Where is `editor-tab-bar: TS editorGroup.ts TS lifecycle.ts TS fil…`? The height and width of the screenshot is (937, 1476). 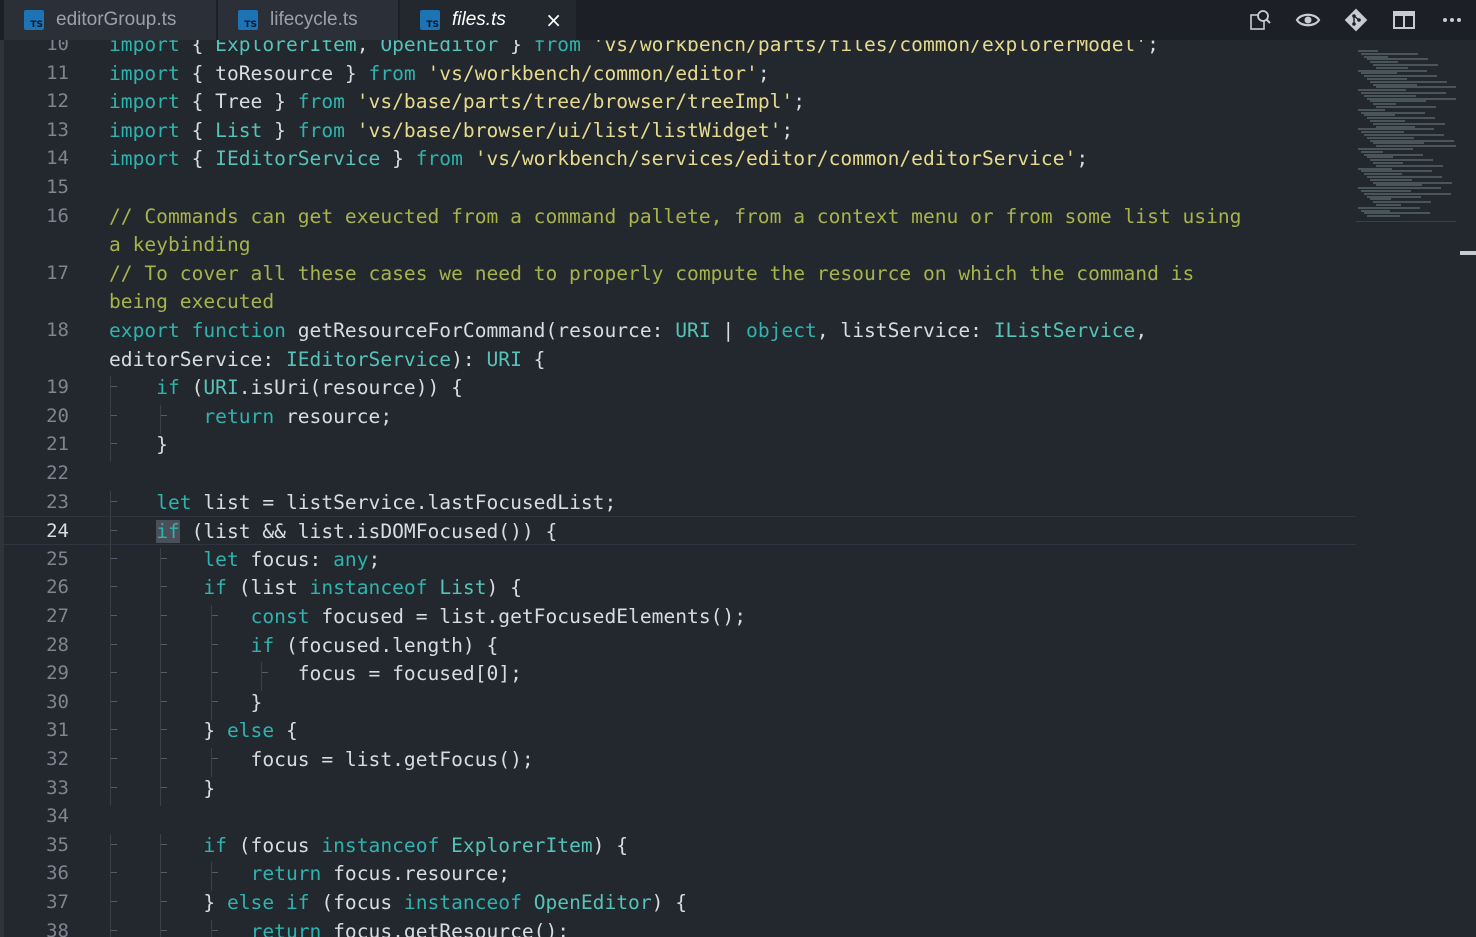
editor-tab-bar: TS editorGroup.ts TS lifecycle.ts TS fil… is located at coordinates (738, 20).